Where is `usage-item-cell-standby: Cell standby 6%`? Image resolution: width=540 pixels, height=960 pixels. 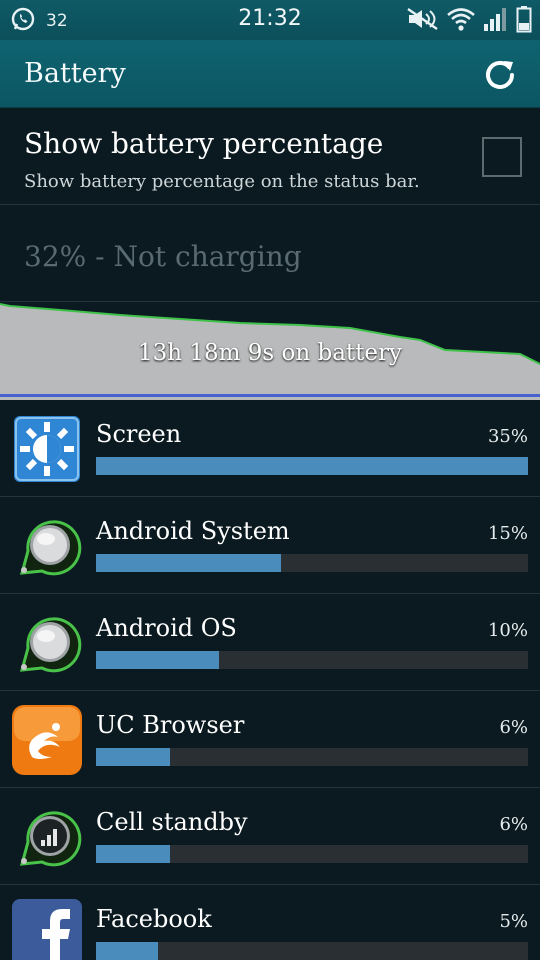 usage-item-cell-standby: Cell standby 6% is located at coordinates (270, 836).